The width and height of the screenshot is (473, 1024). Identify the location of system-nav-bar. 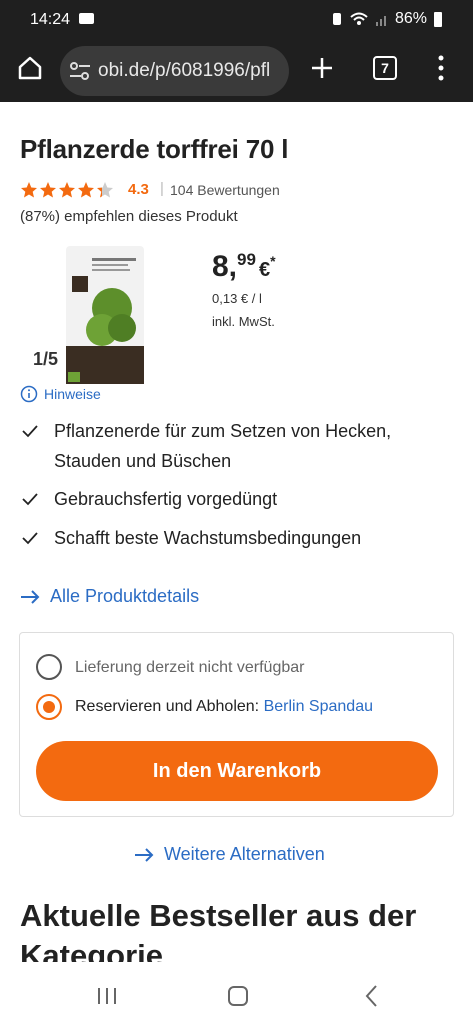
(236, 994).